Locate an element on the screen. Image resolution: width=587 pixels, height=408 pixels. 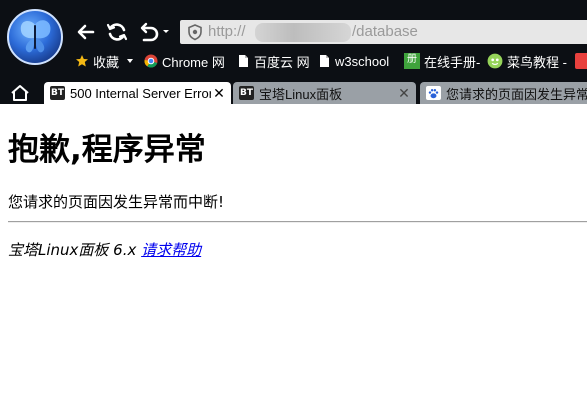
back-arrow-icon is located at coordinates (86, 32).